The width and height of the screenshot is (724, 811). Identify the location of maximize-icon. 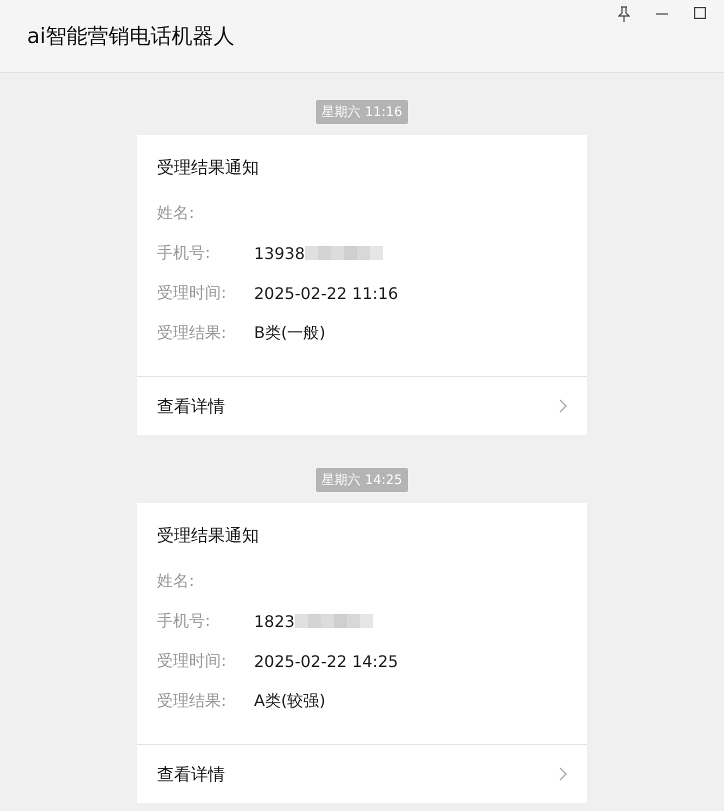
(700, 13).